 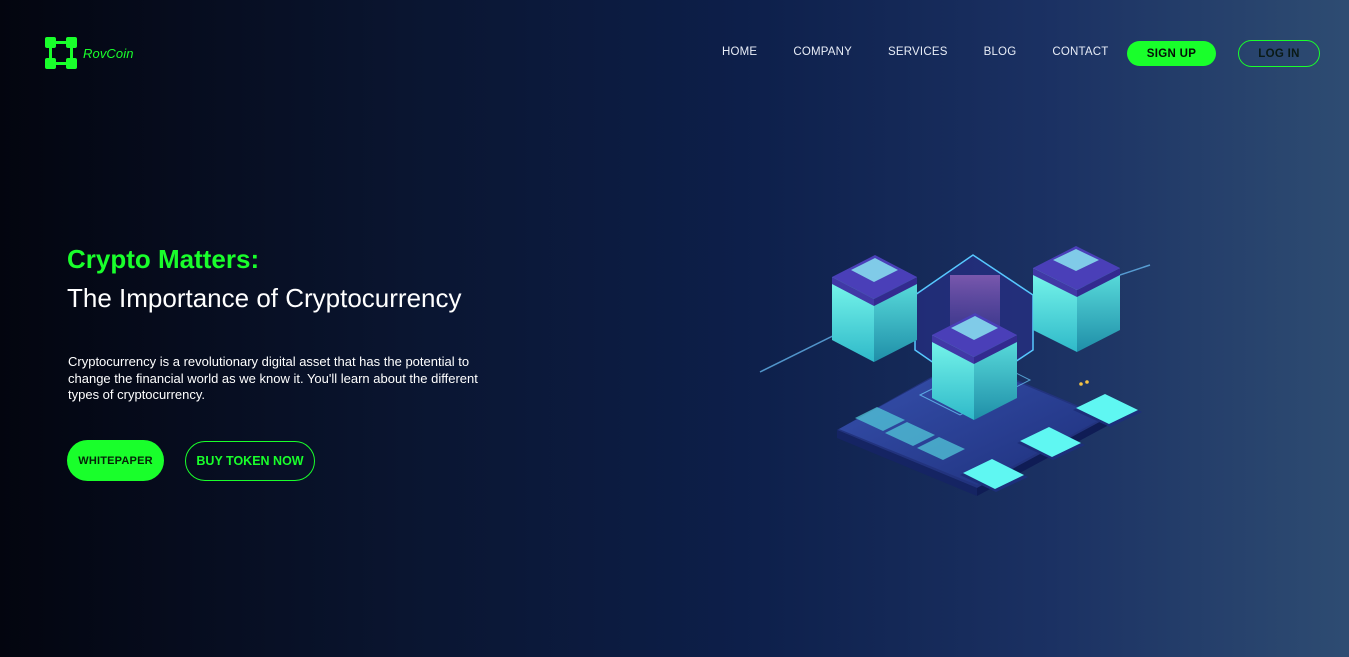 I want to click on blockchain-nodes-icon, so click(x=61, y=53).